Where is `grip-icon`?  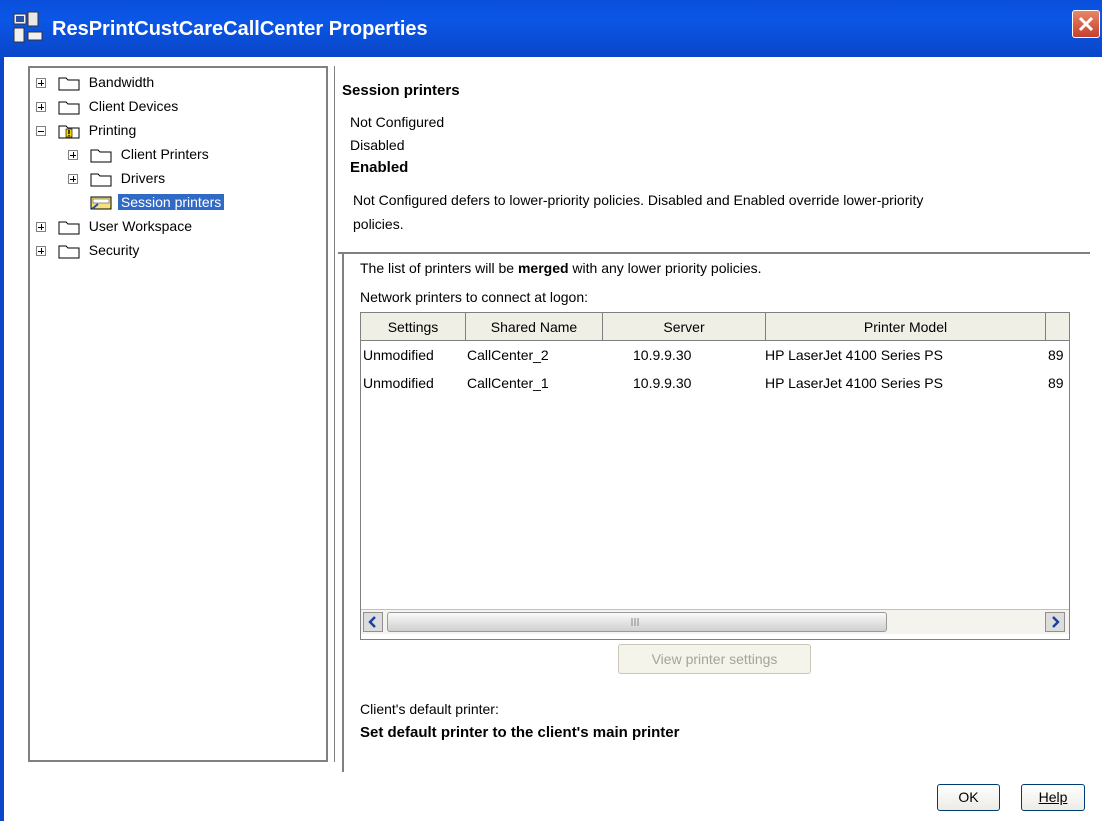
grip-icon is located at coordinates (635, 622).